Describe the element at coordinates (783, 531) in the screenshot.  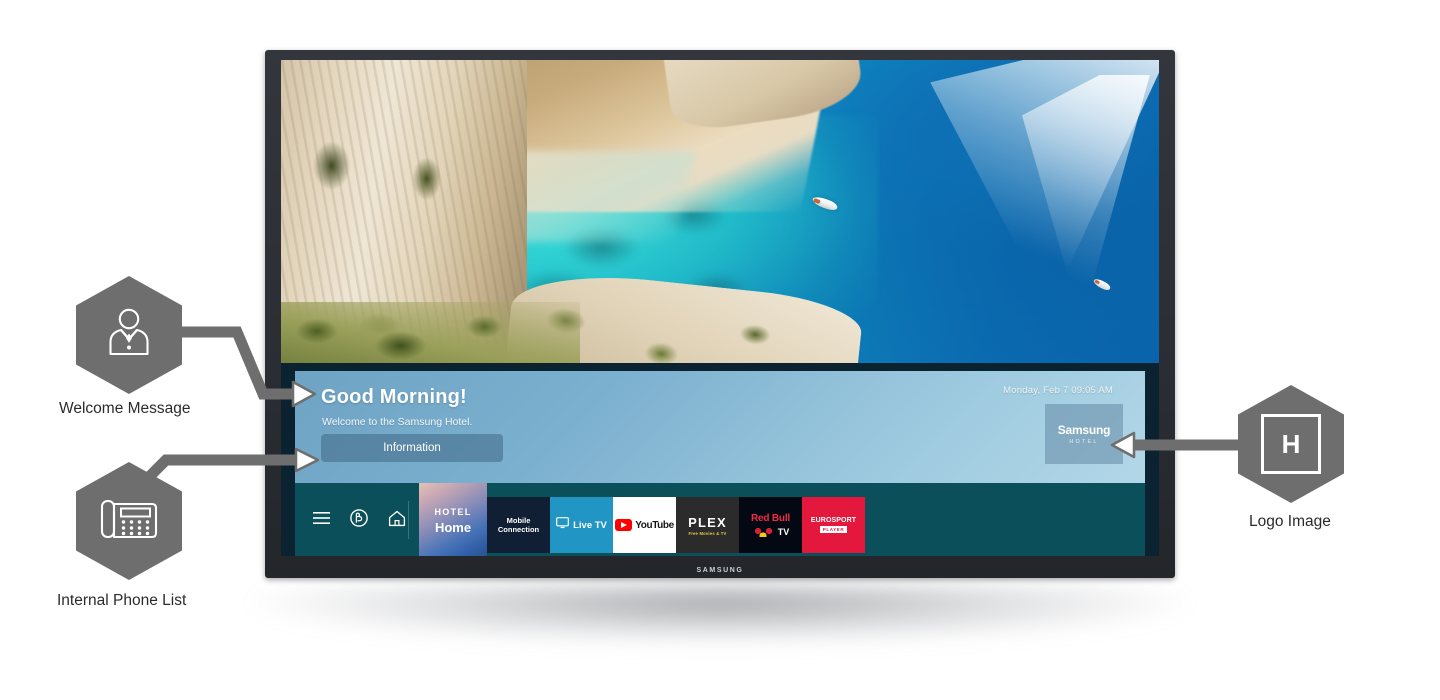
I see `red-bull-line2: TV` at that location.